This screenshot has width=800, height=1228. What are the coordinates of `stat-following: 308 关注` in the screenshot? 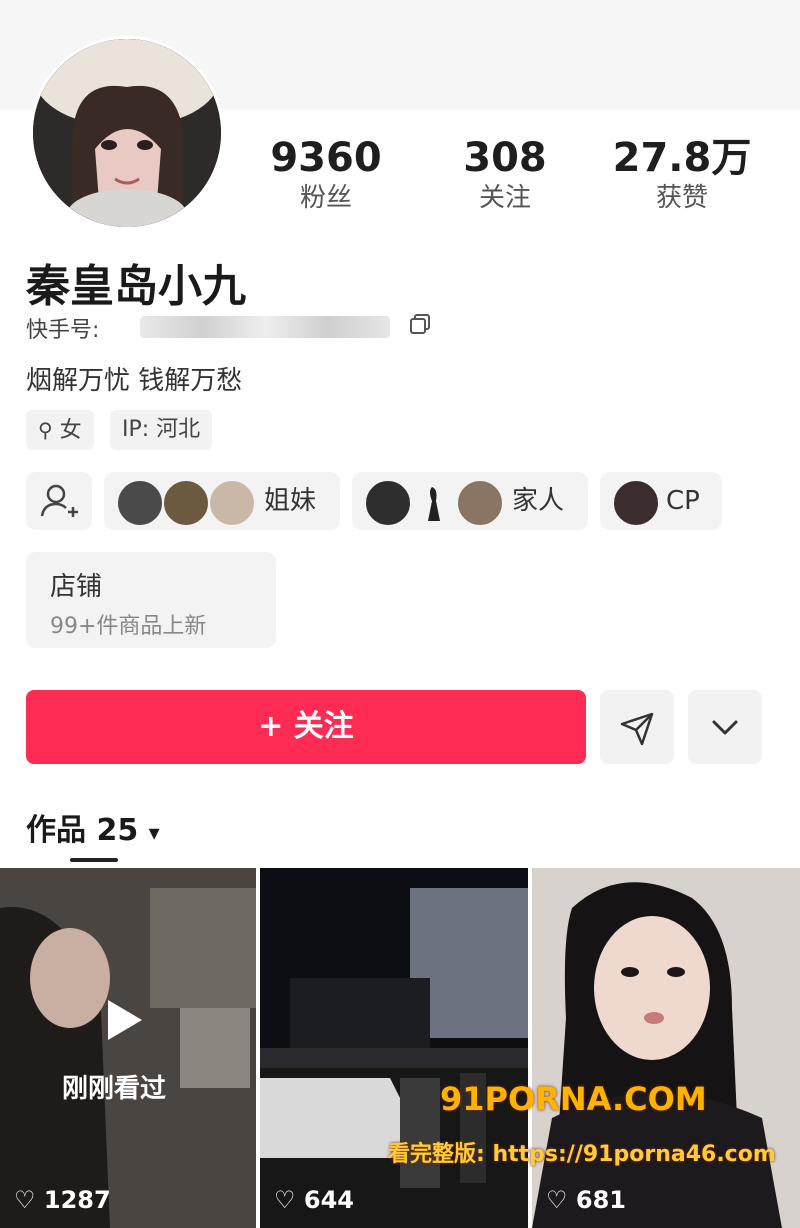 It's located at (505, 175).